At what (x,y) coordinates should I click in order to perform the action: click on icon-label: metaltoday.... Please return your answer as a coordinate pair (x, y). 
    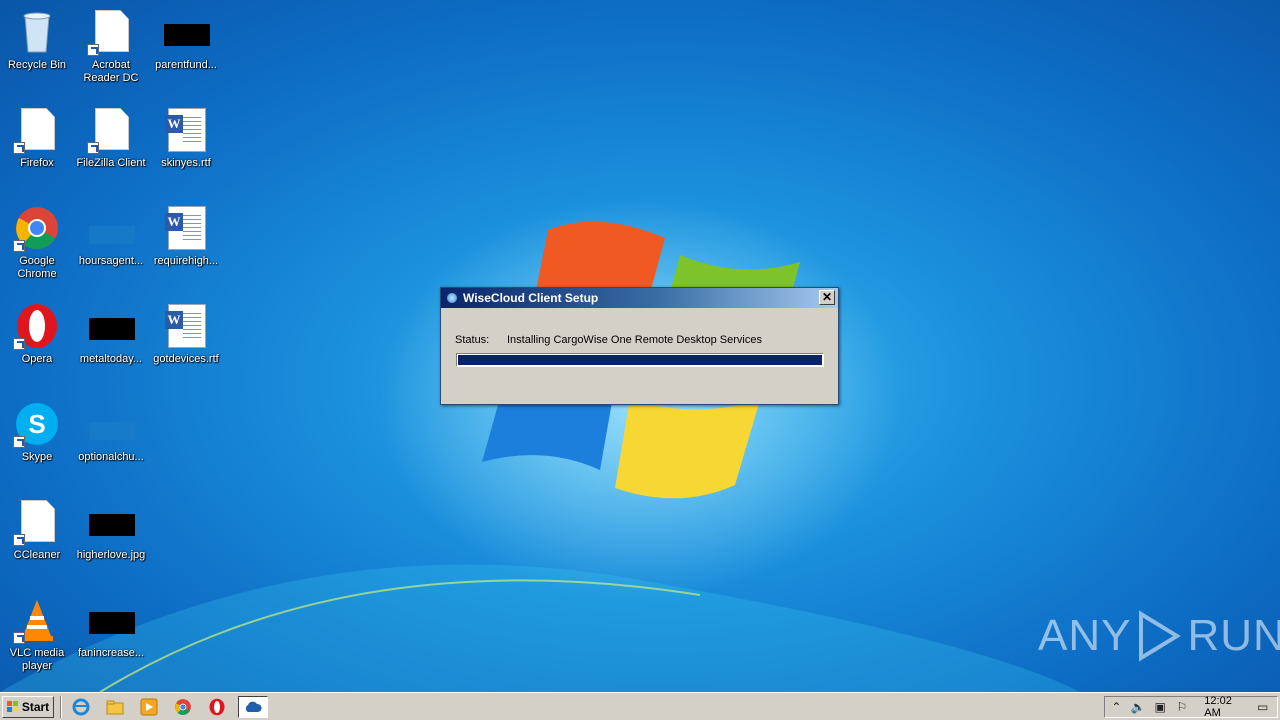
    Looking at the image, I should click on (111, 359).